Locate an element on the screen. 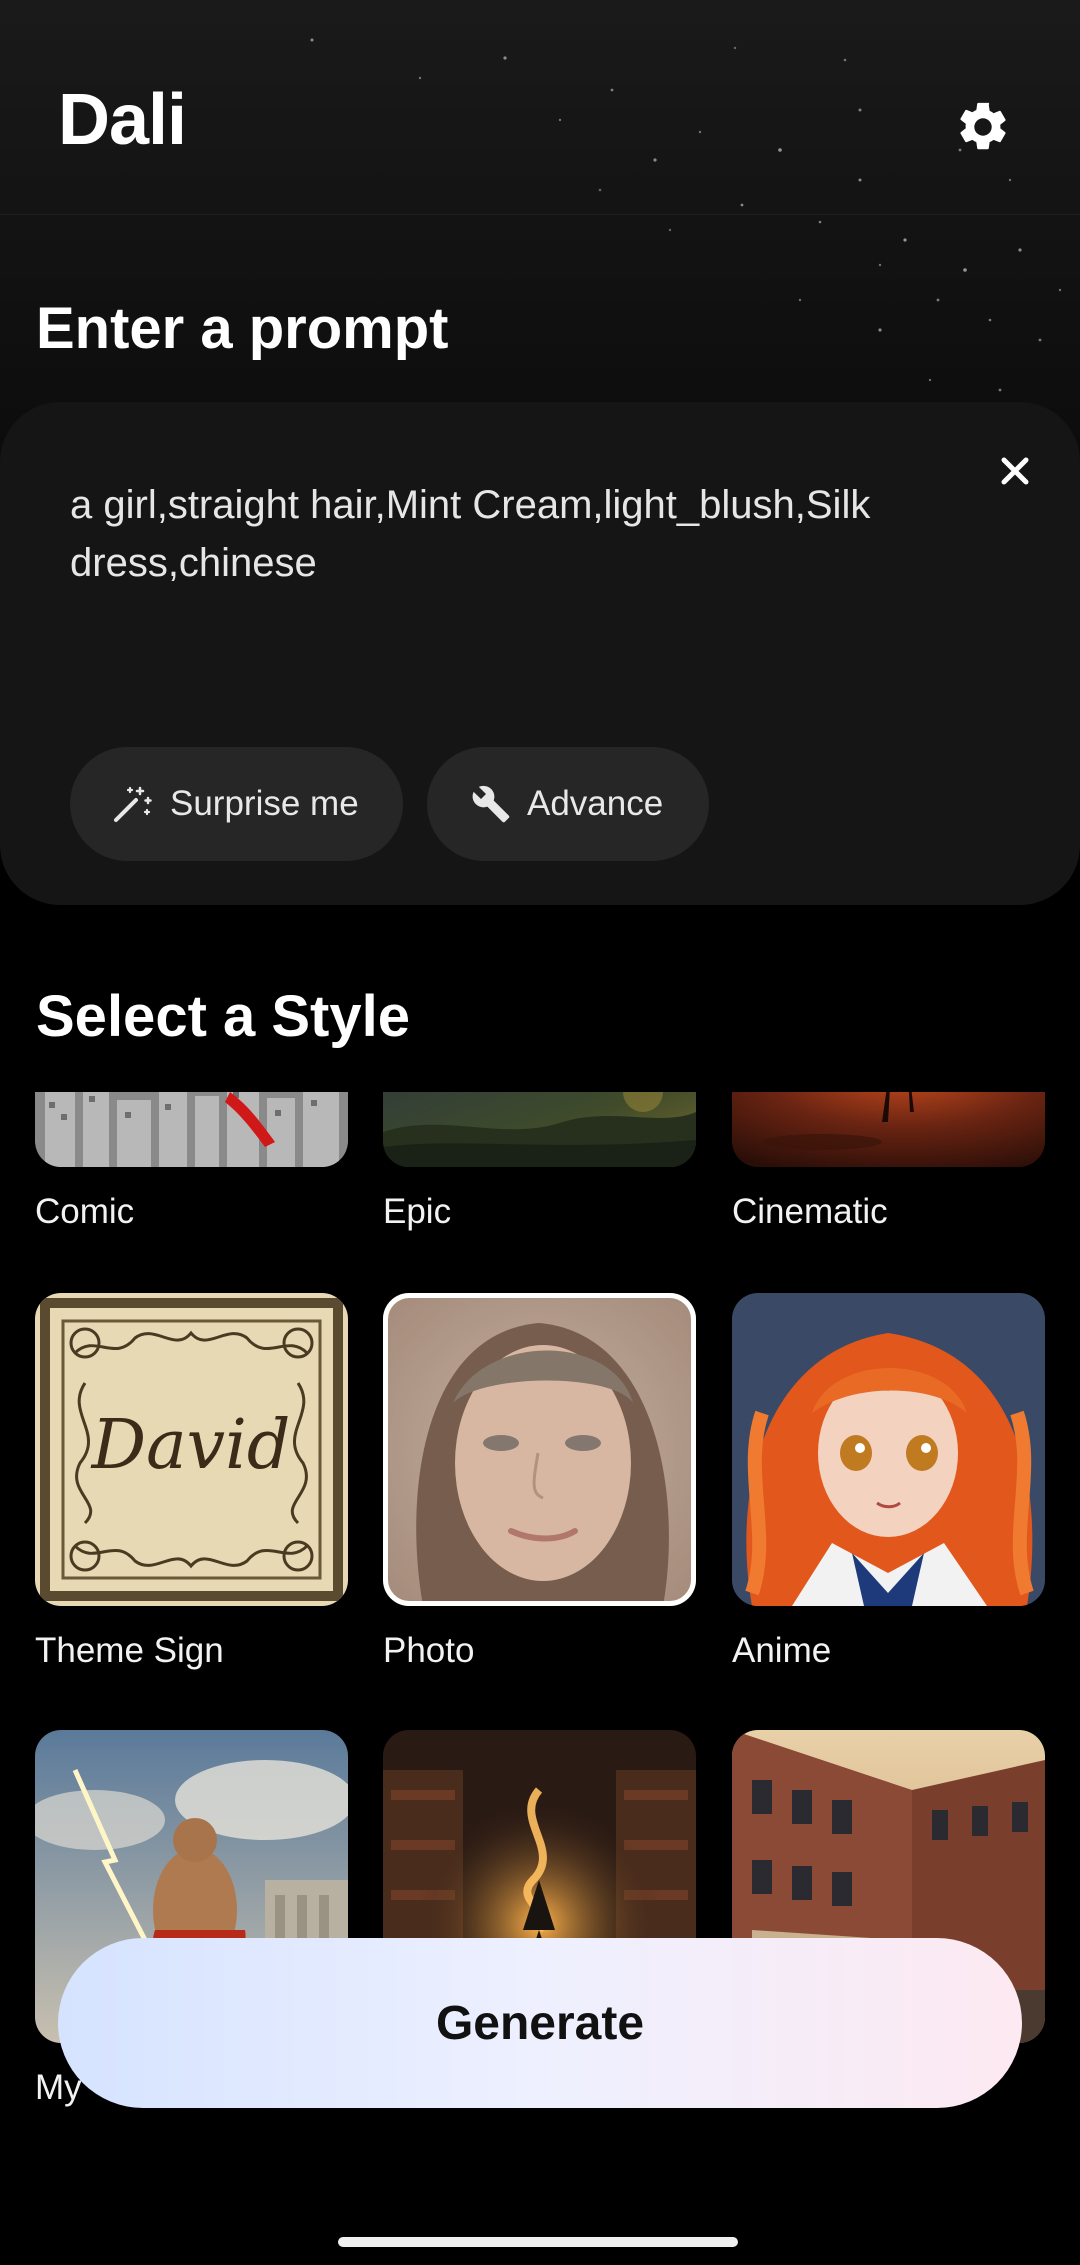 The width and height of the screenshot is (1080, 2265). photo-portrait-thumbnail is located at coordinates (539, 1449).